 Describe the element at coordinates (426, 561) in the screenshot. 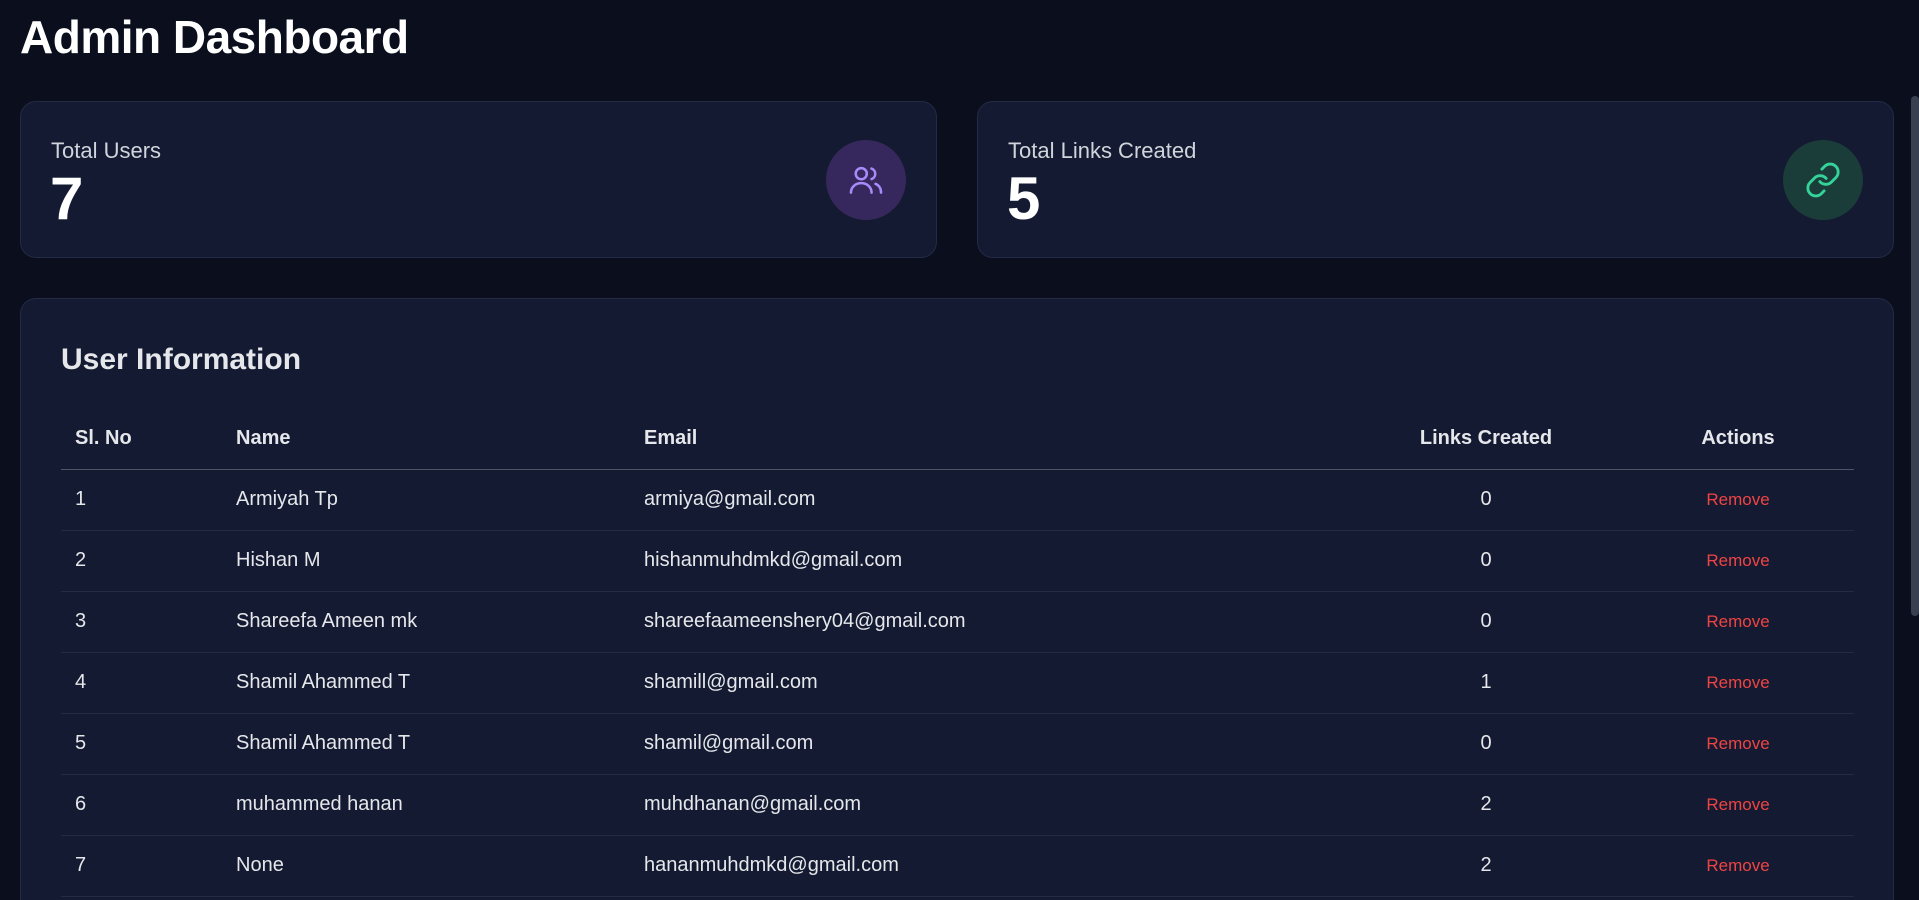

I see `cell-name: Hishan M` at that location.